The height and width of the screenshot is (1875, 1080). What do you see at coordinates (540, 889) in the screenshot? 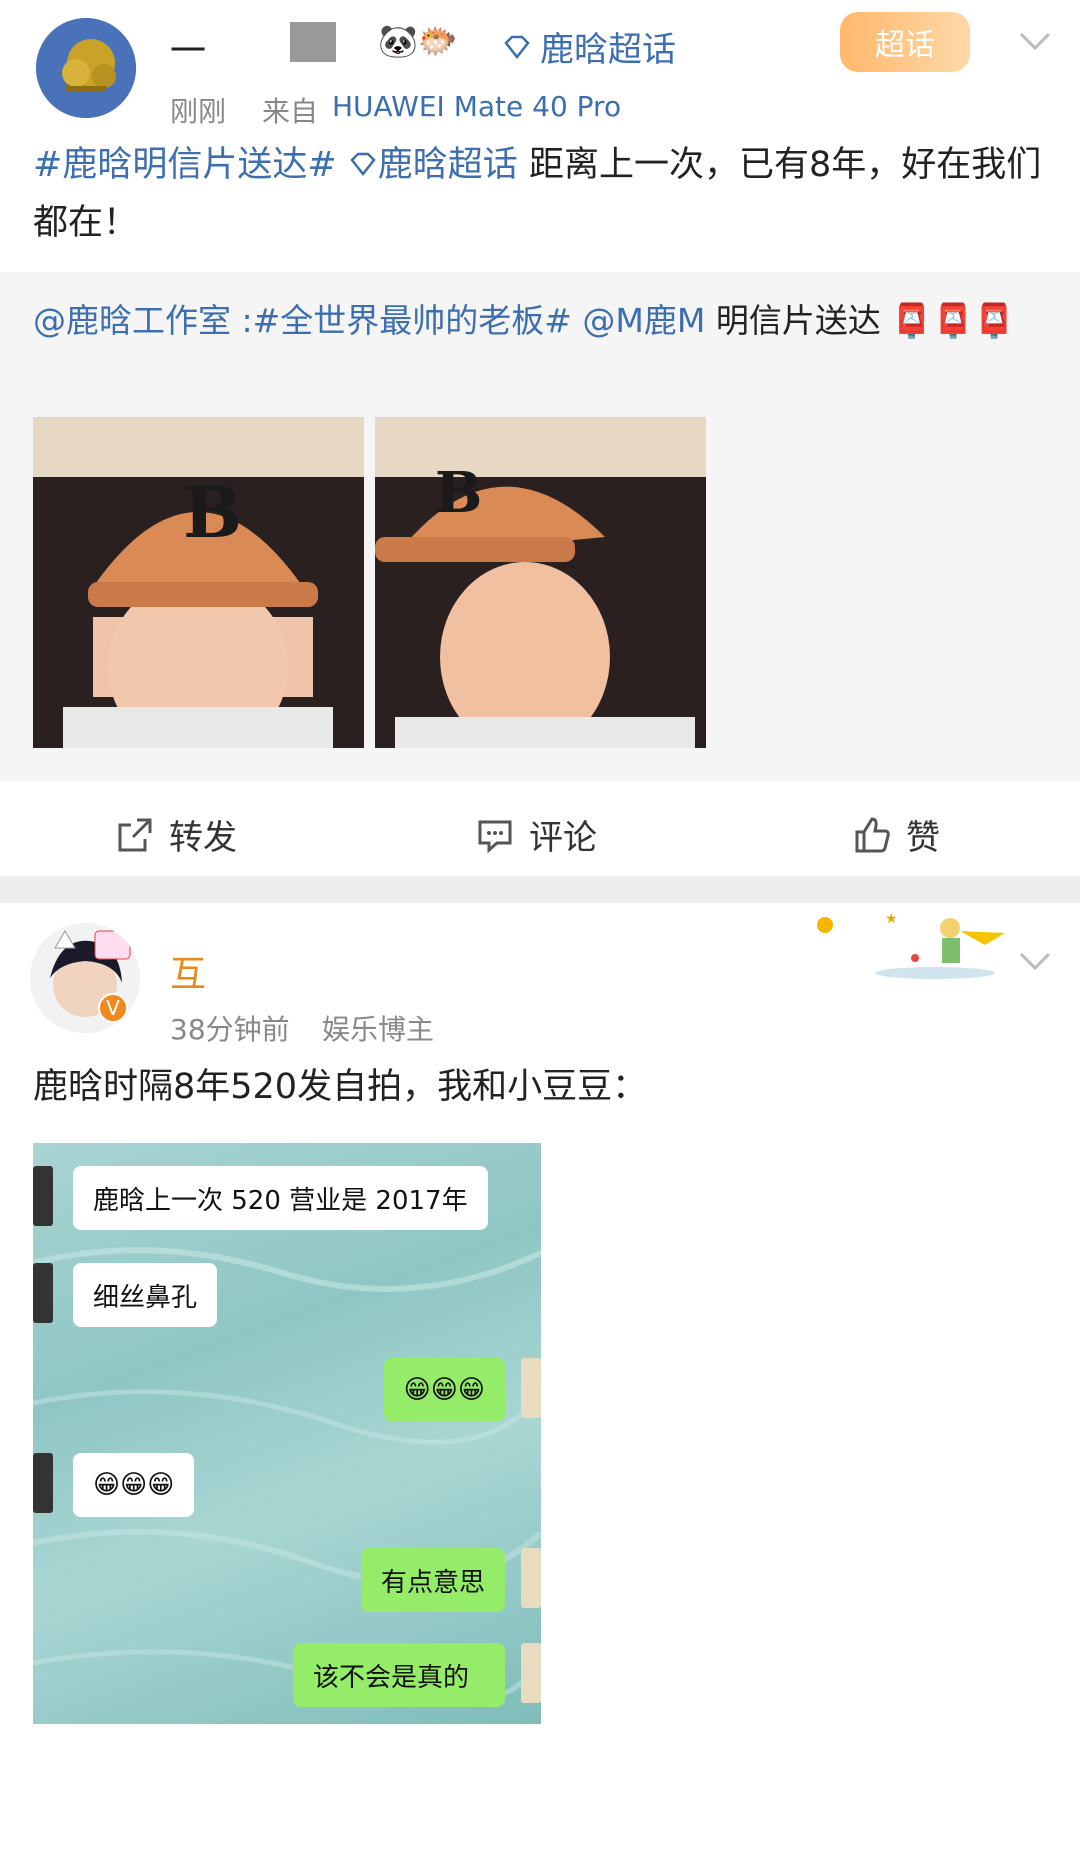
I see `card-separator` at bounding box center [540, 889].